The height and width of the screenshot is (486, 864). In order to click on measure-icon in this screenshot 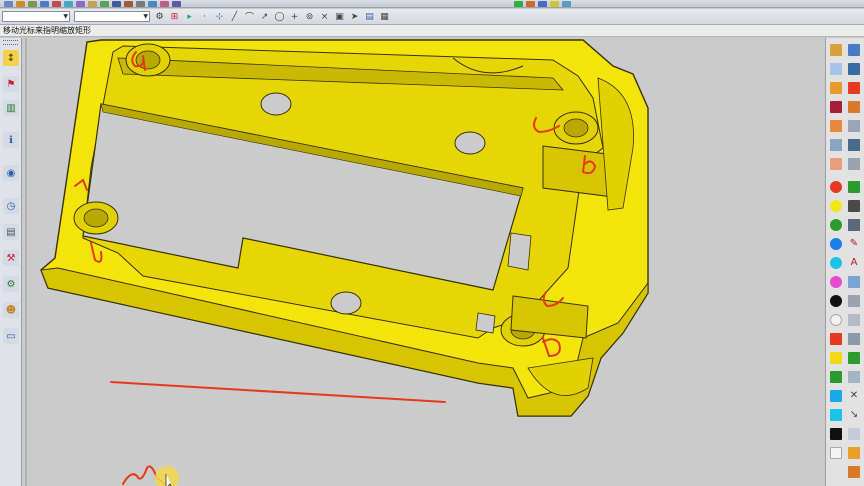, I will do `click(854, 145)`.